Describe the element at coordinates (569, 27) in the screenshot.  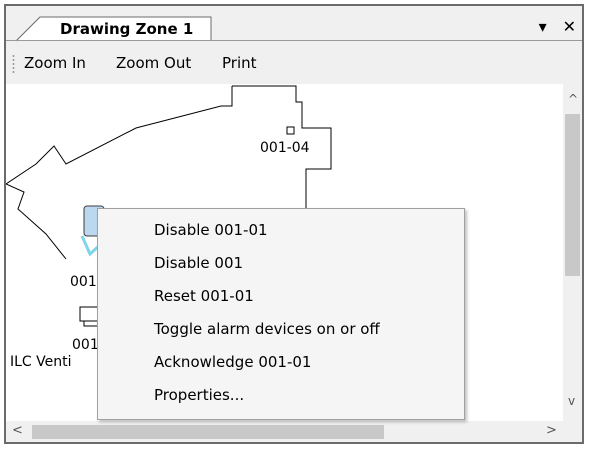
I see `close-icon: ✕` at that location.